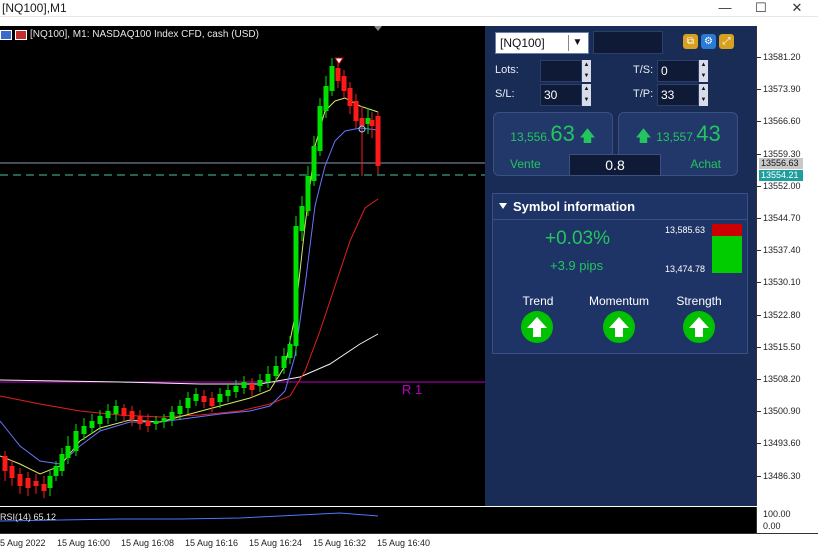  I want to click on time-label: 15 Aug 16:16, so click(212, 543).